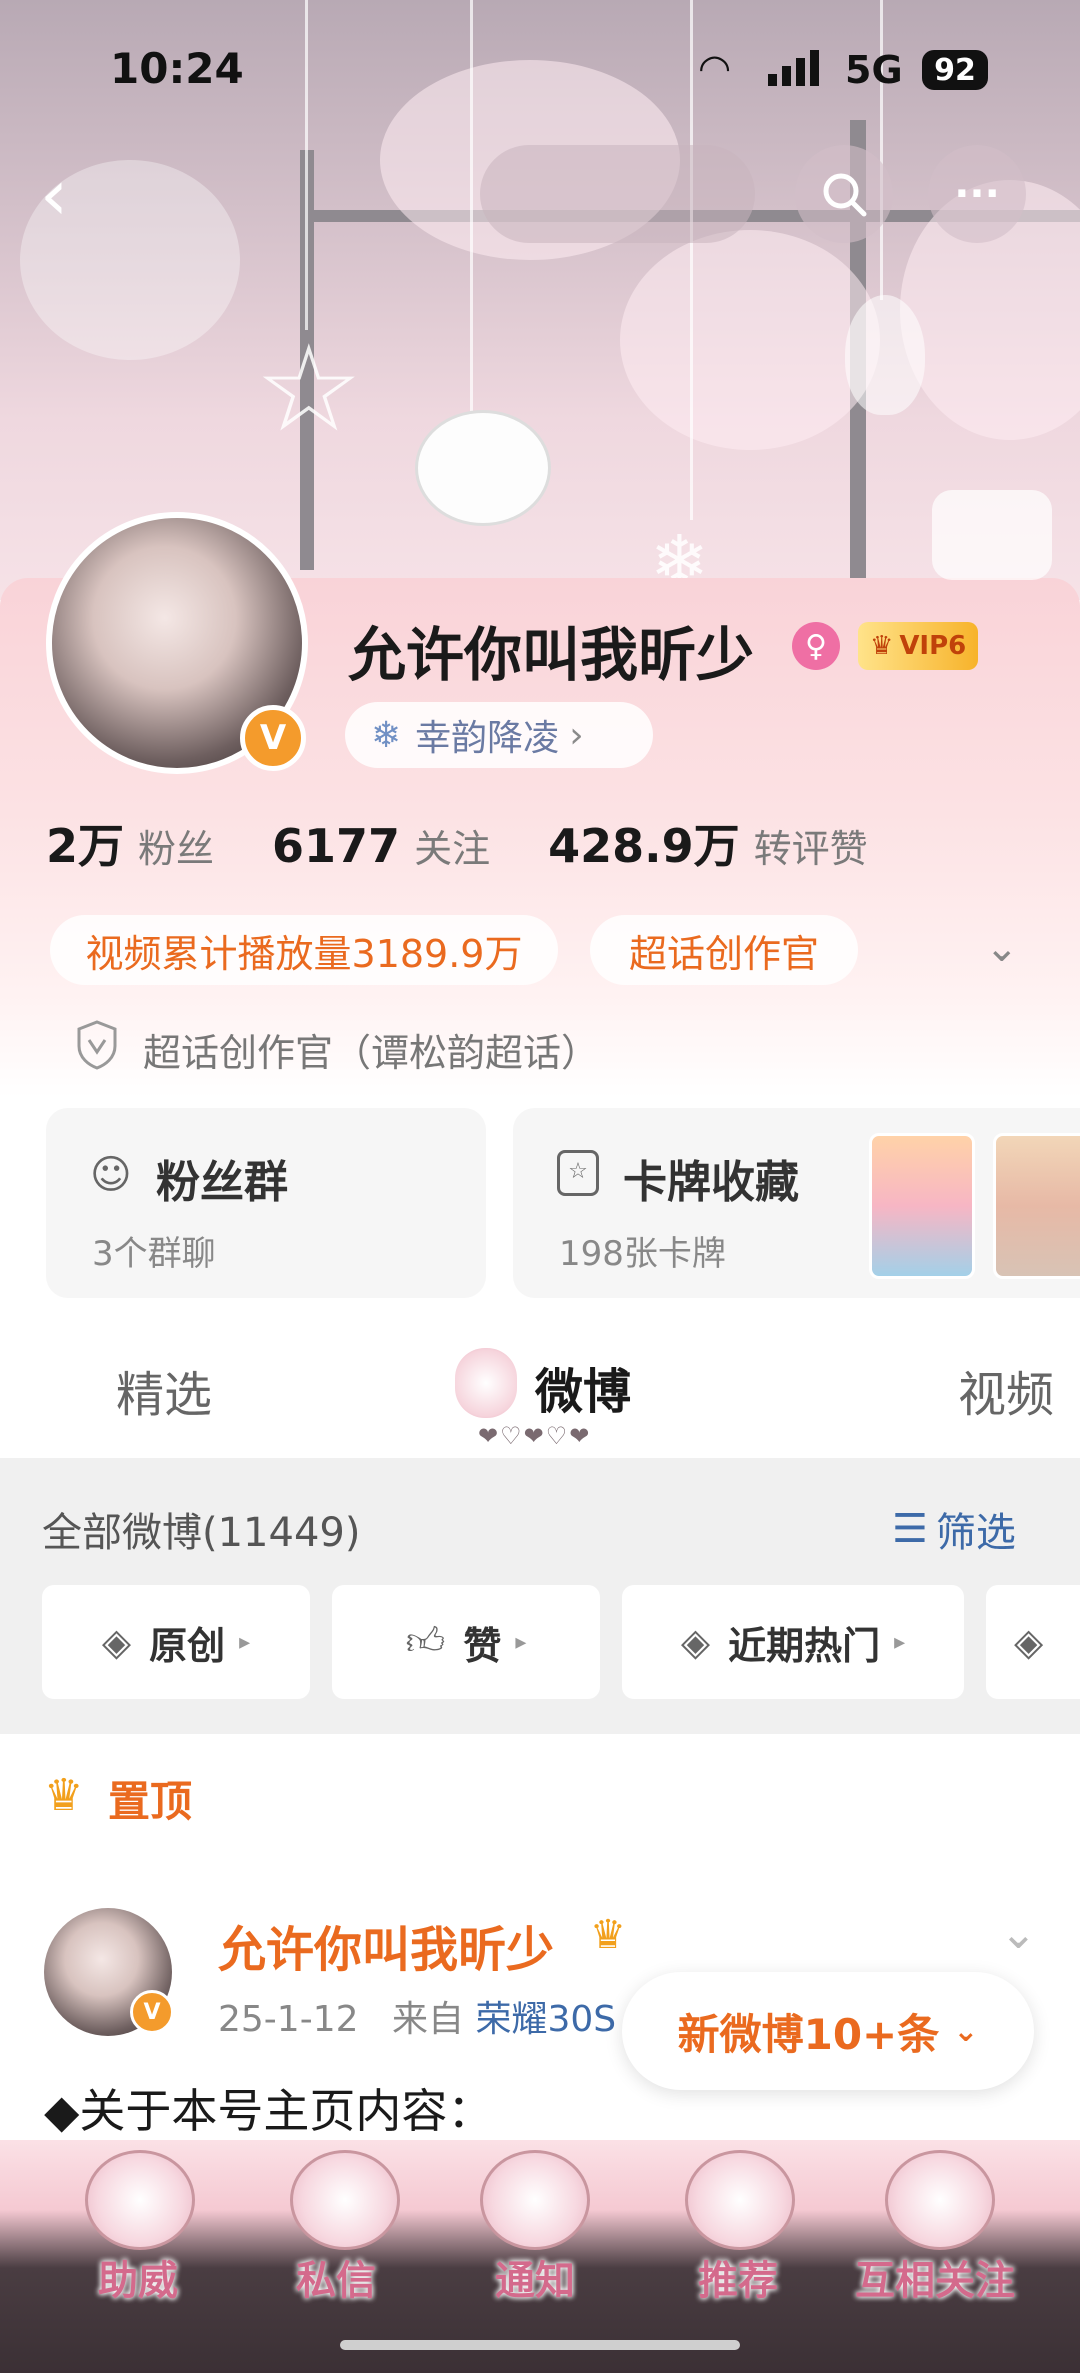 The image size is (1080, 2373). I want to click on filter-icon: ☰, so click(910, 1529).